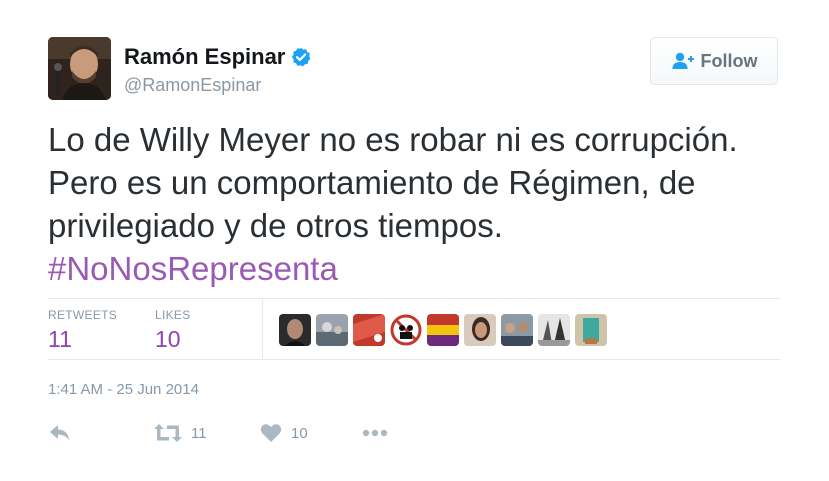  What do you see at coordinates (299, 433) in the screenshot?
I see `like-count: 10` at bounding box center [299, 433].